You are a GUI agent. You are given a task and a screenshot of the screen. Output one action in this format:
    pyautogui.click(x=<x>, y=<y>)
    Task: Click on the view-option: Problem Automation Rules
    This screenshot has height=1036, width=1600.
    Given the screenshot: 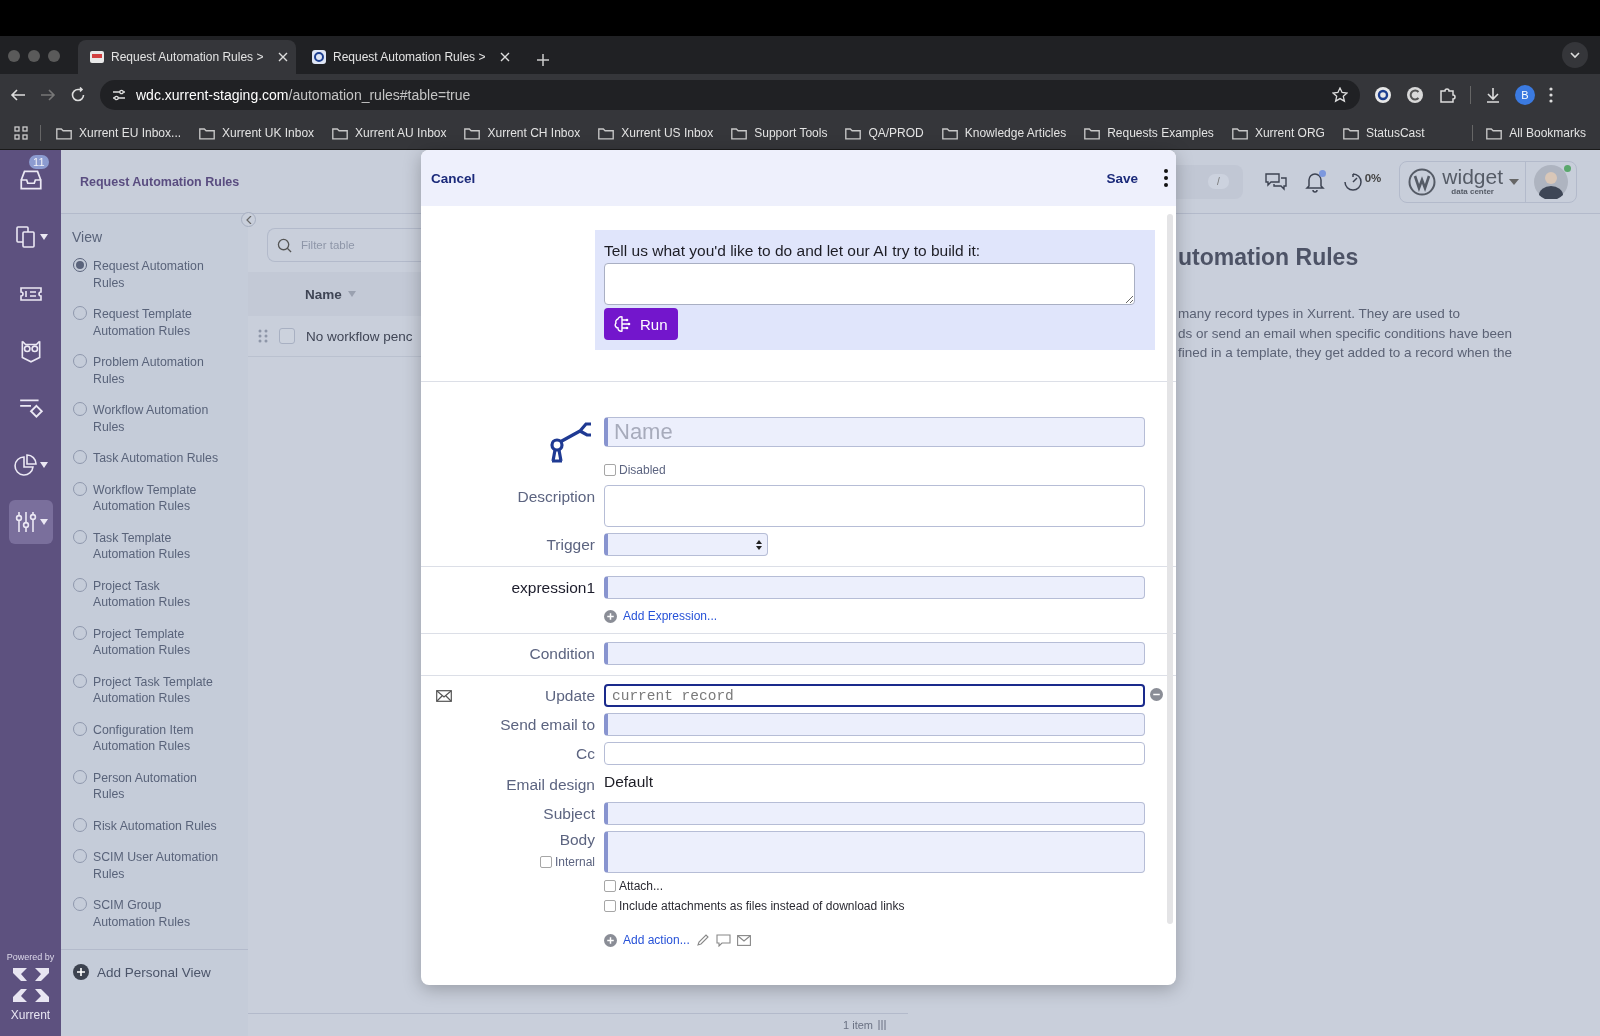 What is the action you would take?
    pyautogui.click(x=154, y=370)
    